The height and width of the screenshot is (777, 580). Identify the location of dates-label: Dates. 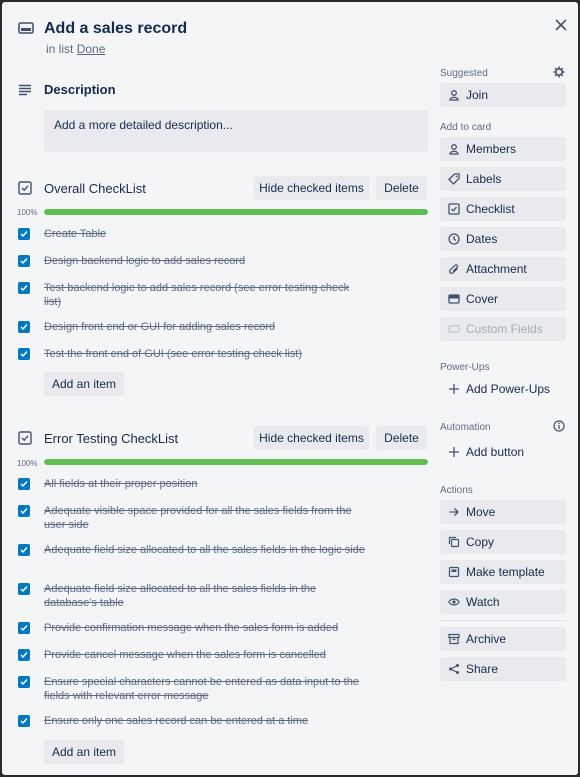
(482, 239).